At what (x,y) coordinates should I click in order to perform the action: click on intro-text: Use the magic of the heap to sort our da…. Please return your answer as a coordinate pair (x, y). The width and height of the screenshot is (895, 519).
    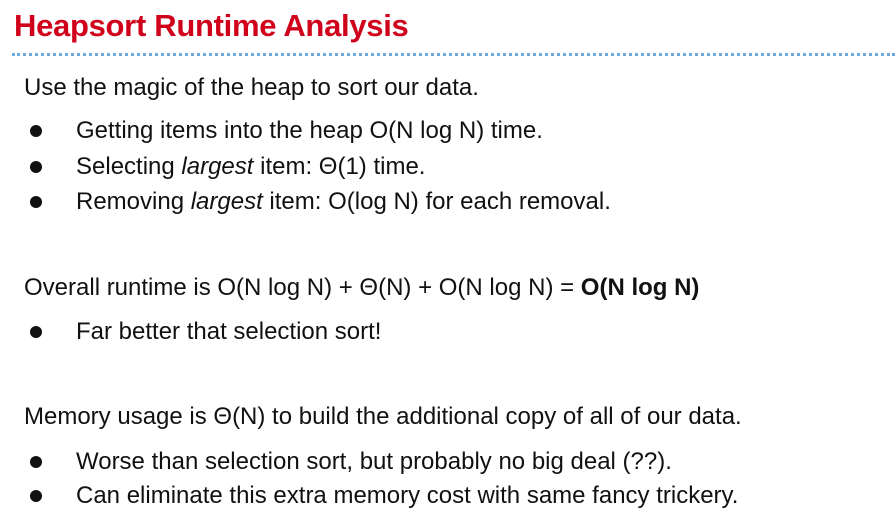
    Looking at the image, I should click on (251, 87).